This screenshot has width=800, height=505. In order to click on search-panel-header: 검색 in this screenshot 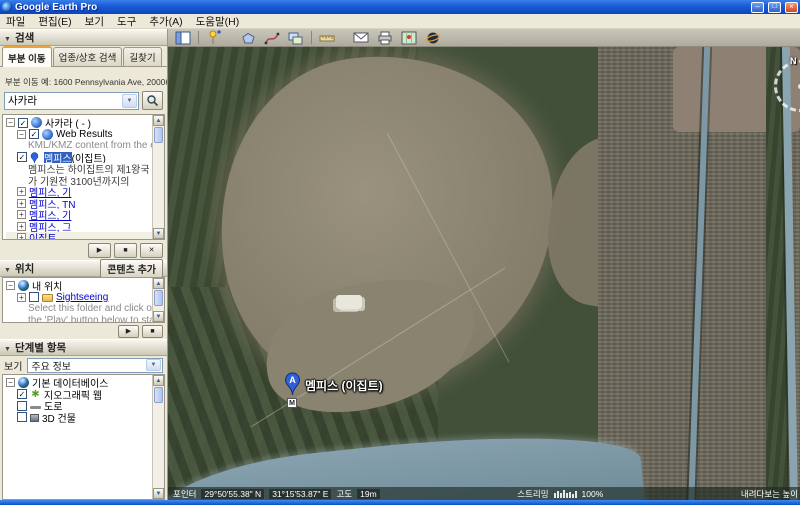, I will do `click(83, 37)`.